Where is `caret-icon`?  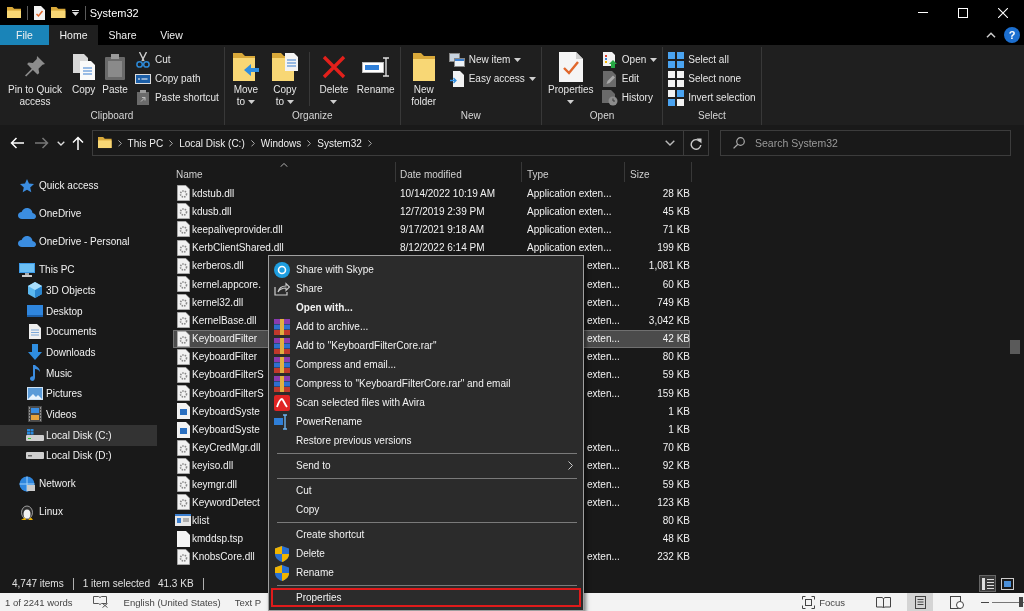 caret-icon is located at coordinates (75, 12).